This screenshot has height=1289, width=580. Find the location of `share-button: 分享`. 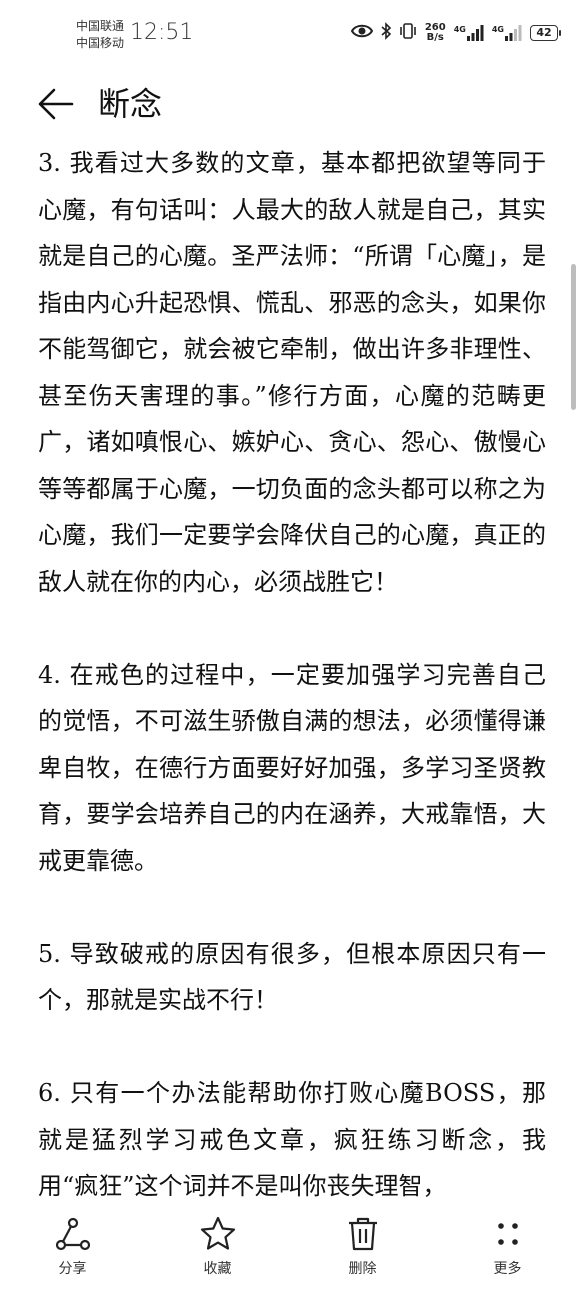

share-button: 分享 is located at coordinates (72, 1247).